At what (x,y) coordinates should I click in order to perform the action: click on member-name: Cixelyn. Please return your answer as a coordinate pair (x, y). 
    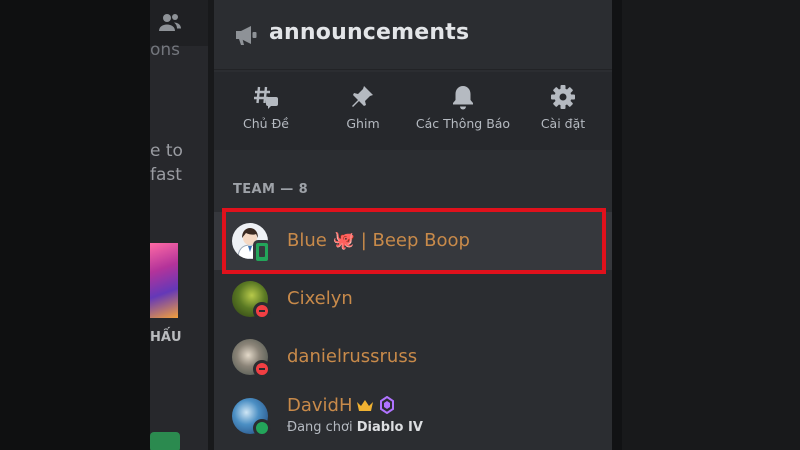
    Looking at the image, I should click on (320, 298).